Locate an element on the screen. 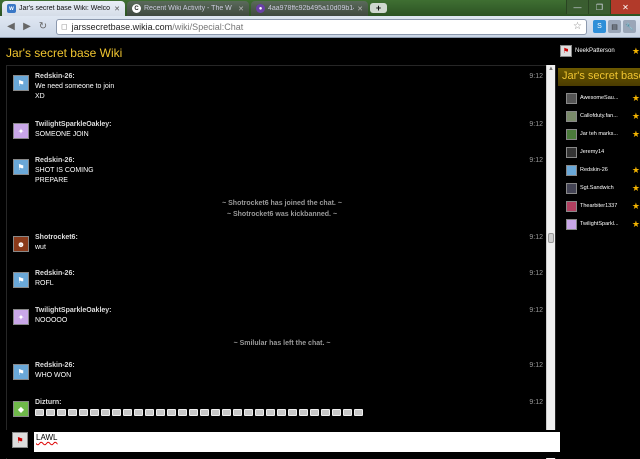  user-list-item: Thearbiter1337 ★ is located at coordinates (599, 206).